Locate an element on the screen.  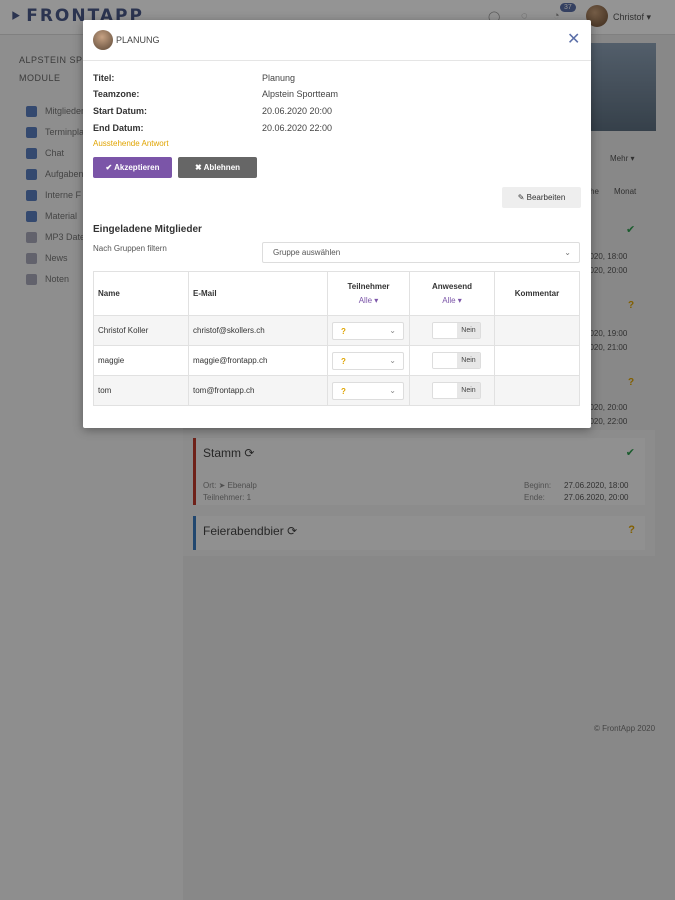
table-row: maggie maggie@frontapp.ch ? ⌄ Nein is located at coordinates (336, 360).